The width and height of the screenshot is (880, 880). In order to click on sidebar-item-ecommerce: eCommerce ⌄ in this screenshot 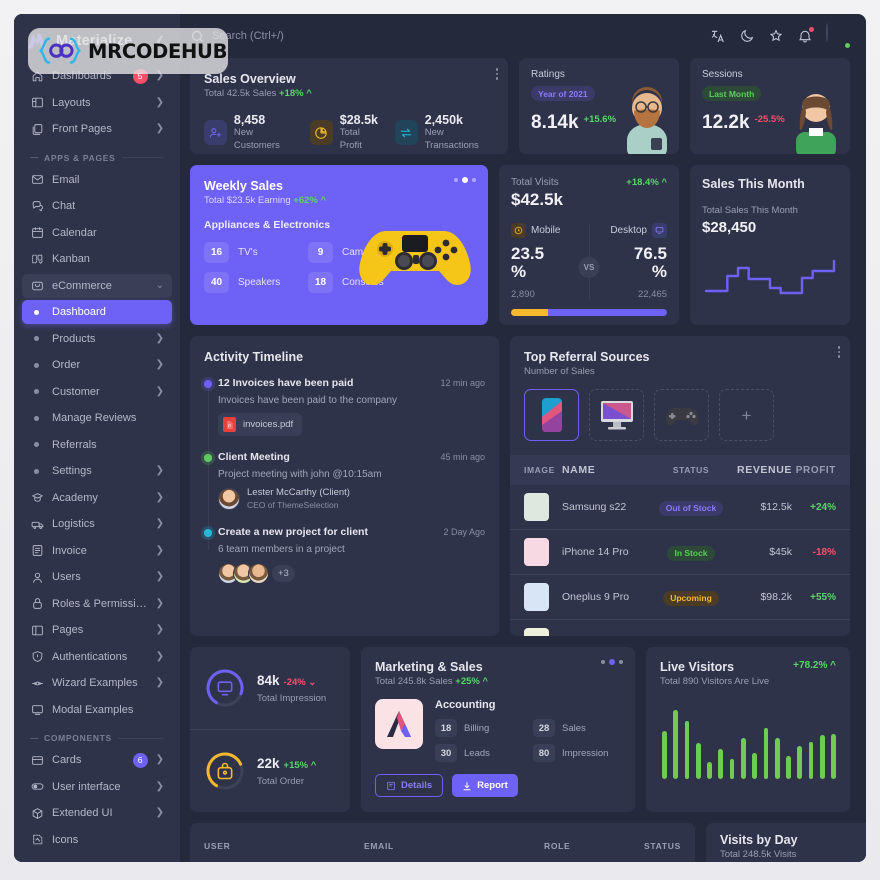, I will do `click(97, 285)`.